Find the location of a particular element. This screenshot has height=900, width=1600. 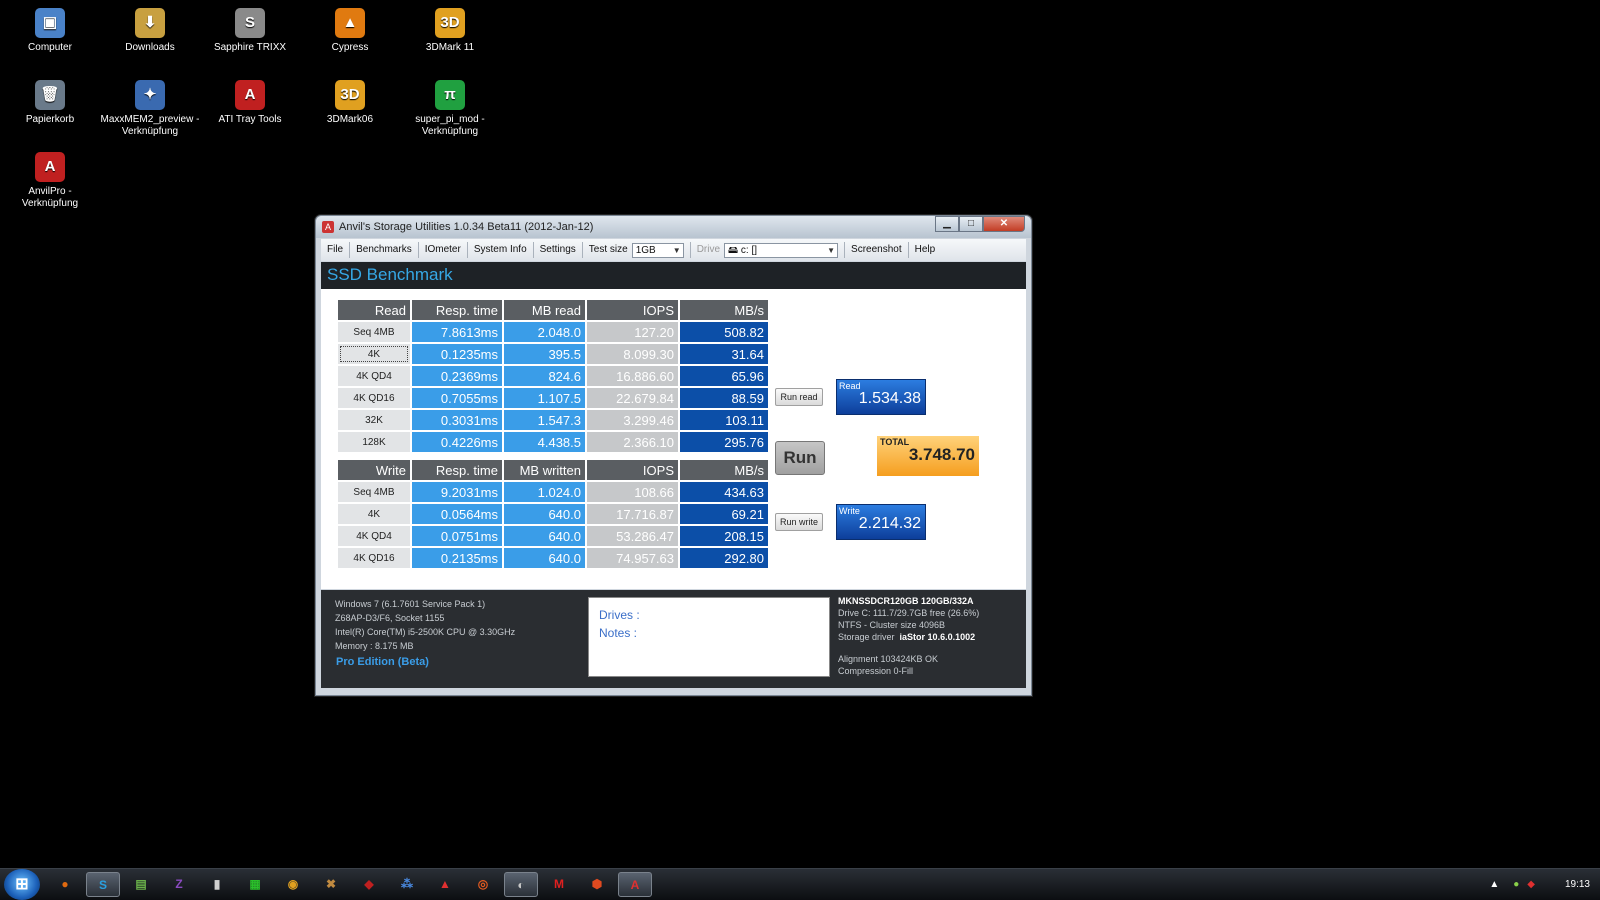

clock: 19:13 is located at coordinates (1577, 884).